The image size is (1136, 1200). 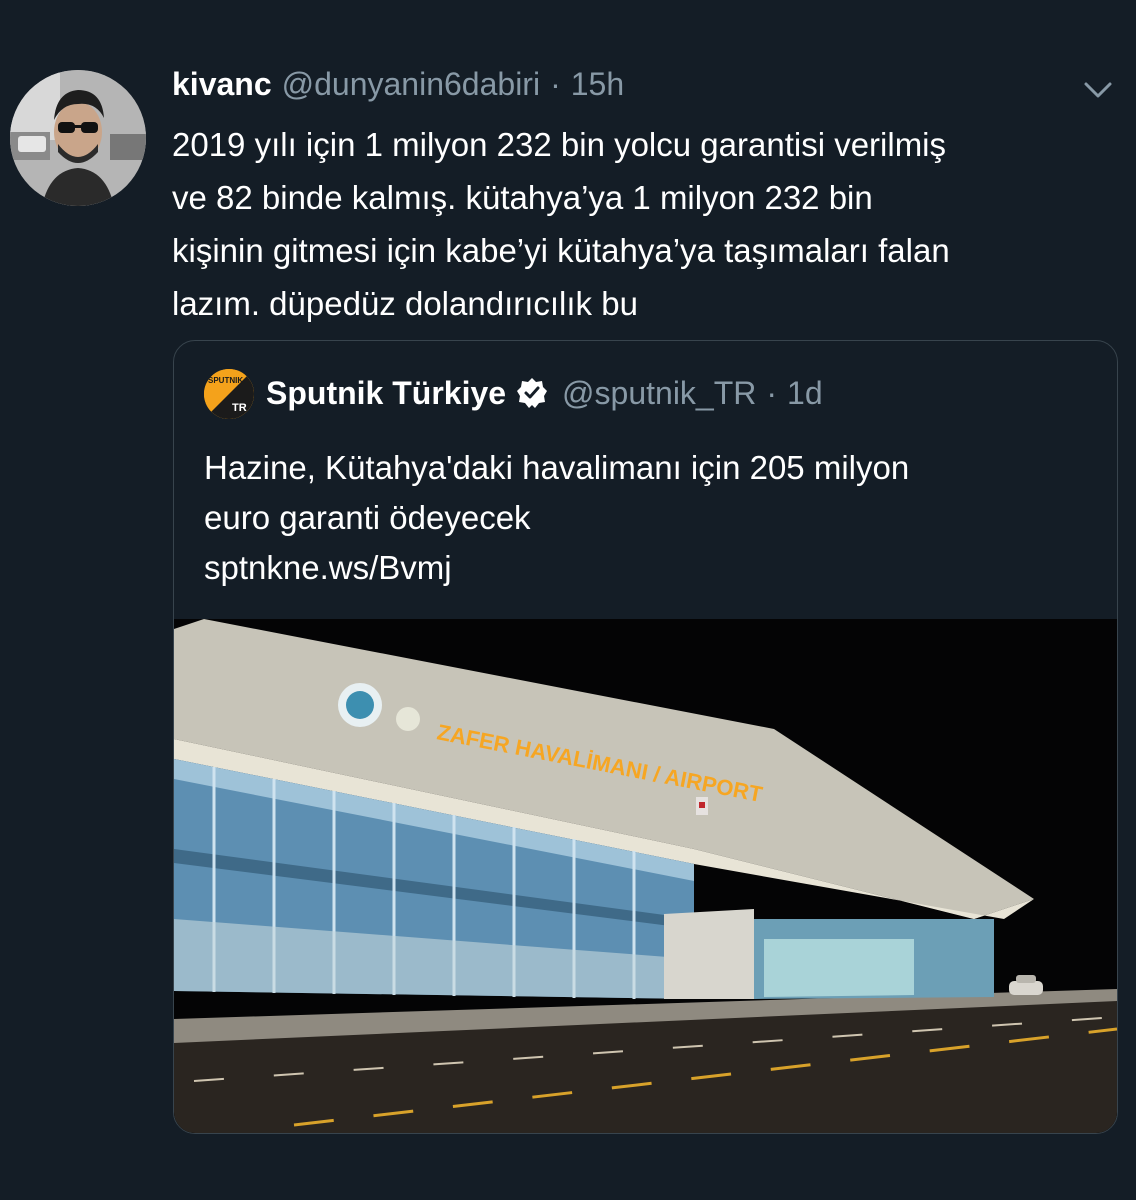 I want to click on quoted-link: sptnkne.ws/Bvmj, so click(x=644, y=568).